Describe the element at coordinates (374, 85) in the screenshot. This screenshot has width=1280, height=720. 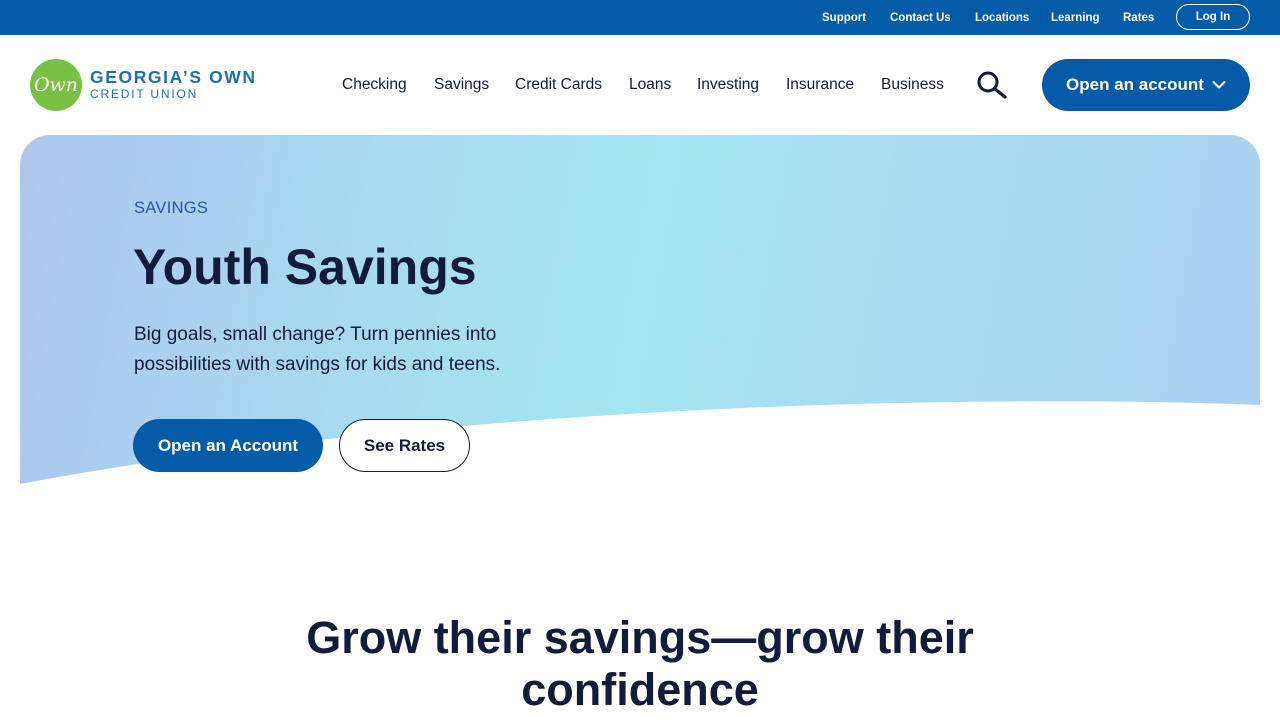
I see `nav-item-checking: Checking` at that location.